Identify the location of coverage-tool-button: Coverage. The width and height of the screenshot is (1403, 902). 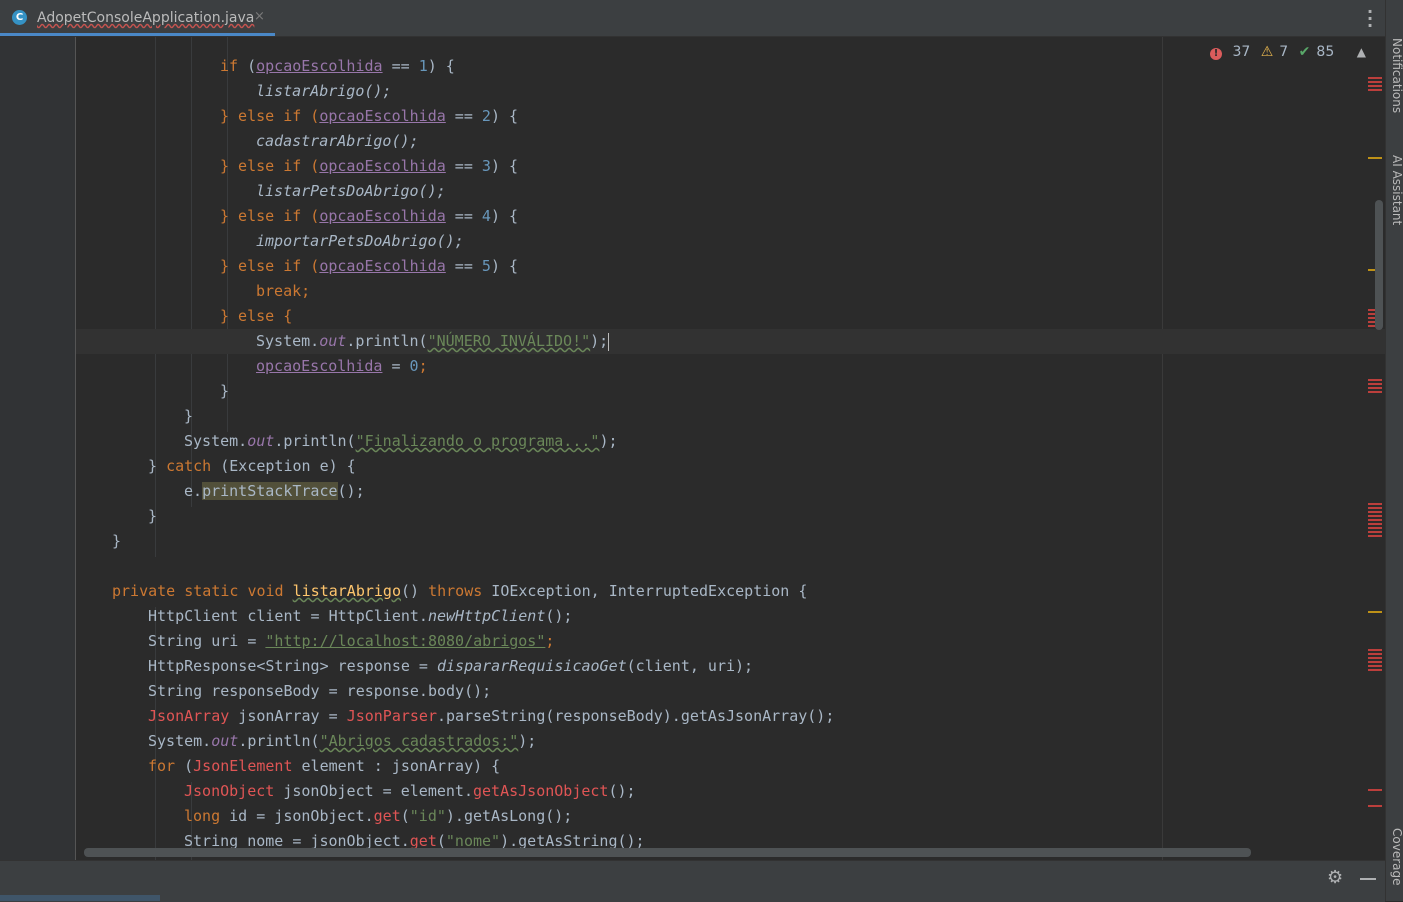
(1396, 857).